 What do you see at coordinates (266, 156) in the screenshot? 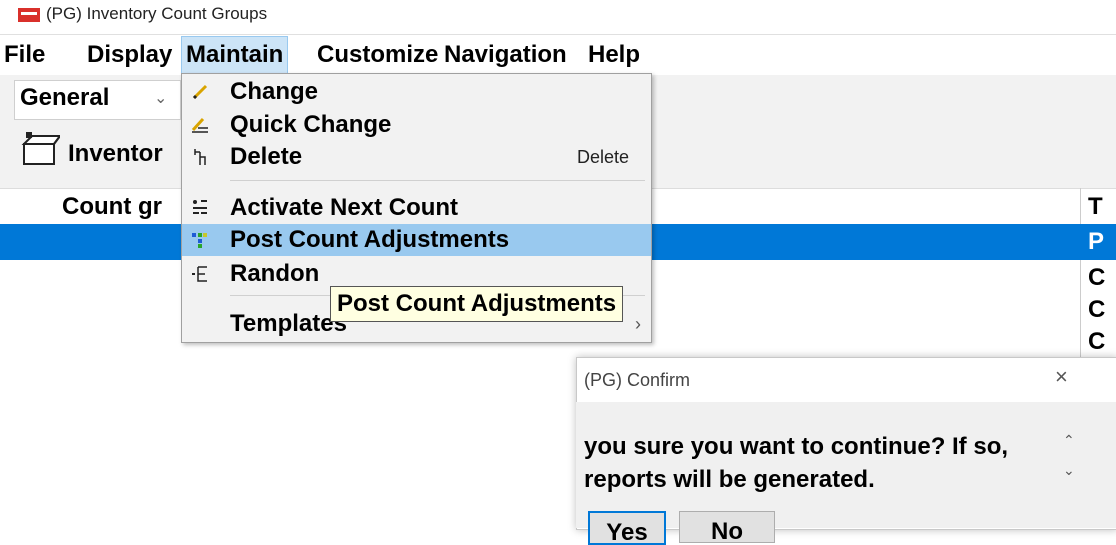
I see `menu-item-label: Delete` at bounding box center [266, 156].